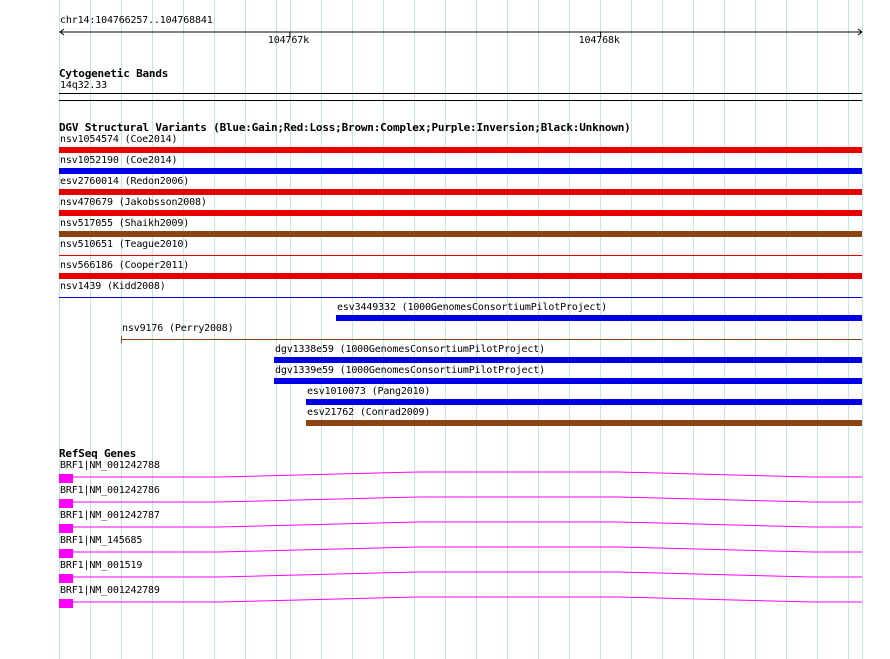 The image size is (890, 659). Describe the element at coordinates (288, 40) in the screenshot. I see `ruler-tick-label: 104767k` at that location.